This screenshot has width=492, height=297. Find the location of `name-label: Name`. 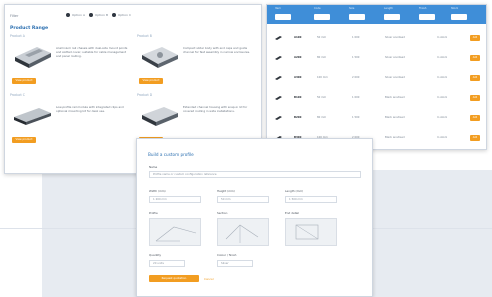

name-label: Name is located at coordinates (153, 167).